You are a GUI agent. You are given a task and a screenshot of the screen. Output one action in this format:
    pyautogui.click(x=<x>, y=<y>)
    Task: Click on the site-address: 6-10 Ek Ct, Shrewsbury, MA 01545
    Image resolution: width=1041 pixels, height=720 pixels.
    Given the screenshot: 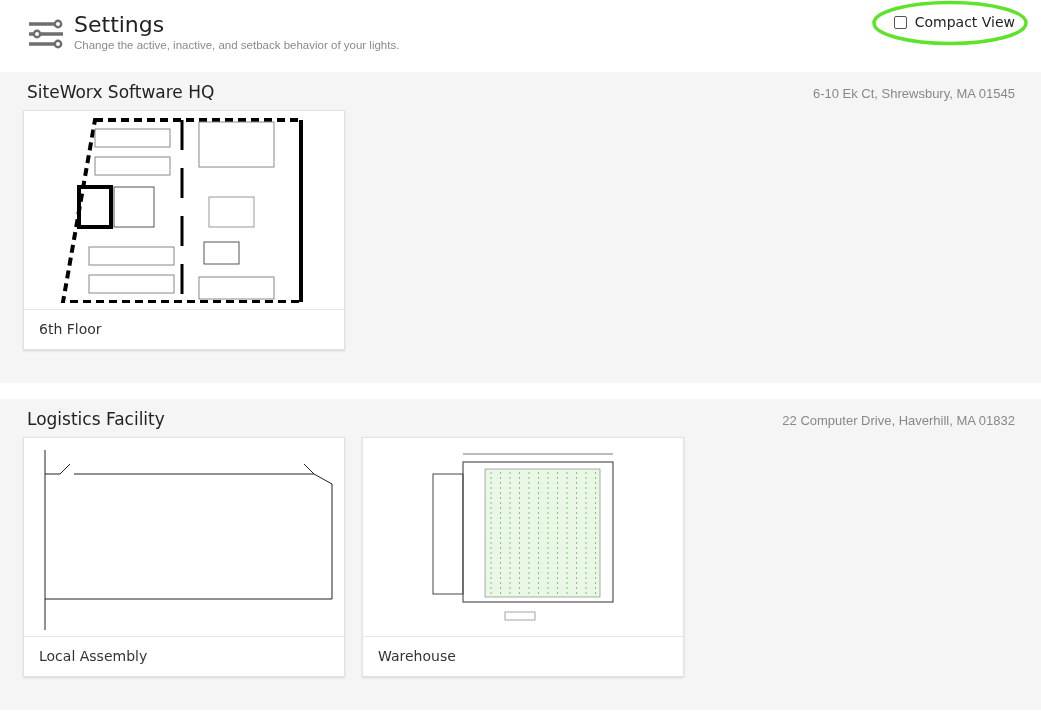 What is the action you would take?
    pyautogui.click(x=913, y=93)
    